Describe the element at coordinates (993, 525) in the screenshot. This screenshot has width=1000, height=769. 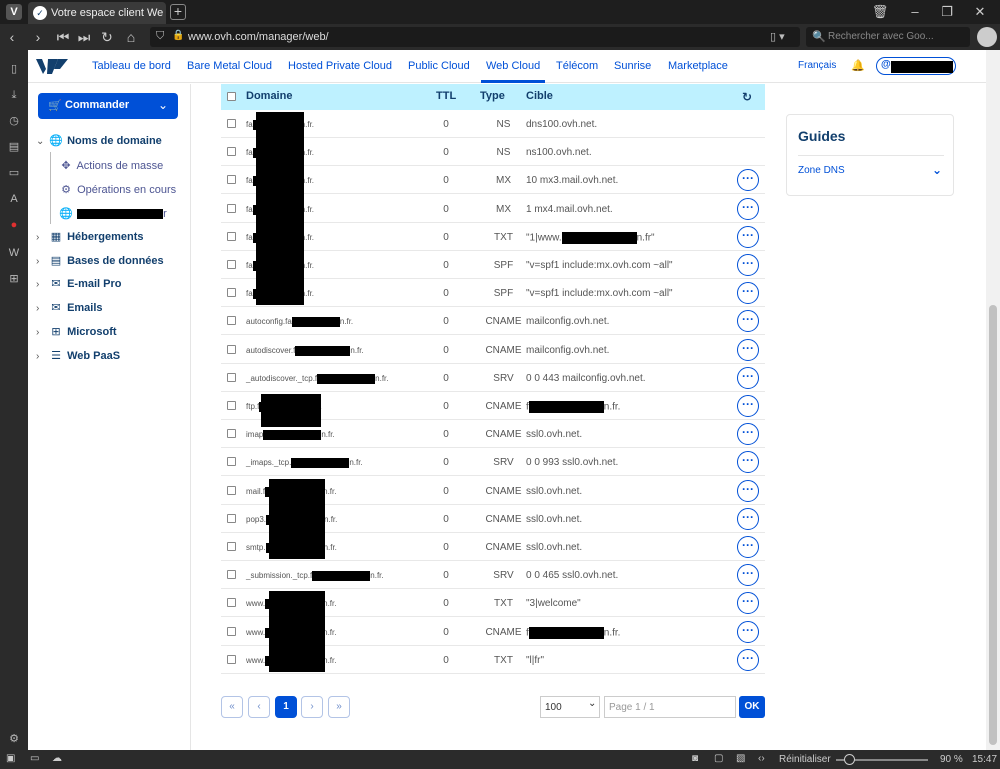
I see `scrollbar-thumb` at that location.